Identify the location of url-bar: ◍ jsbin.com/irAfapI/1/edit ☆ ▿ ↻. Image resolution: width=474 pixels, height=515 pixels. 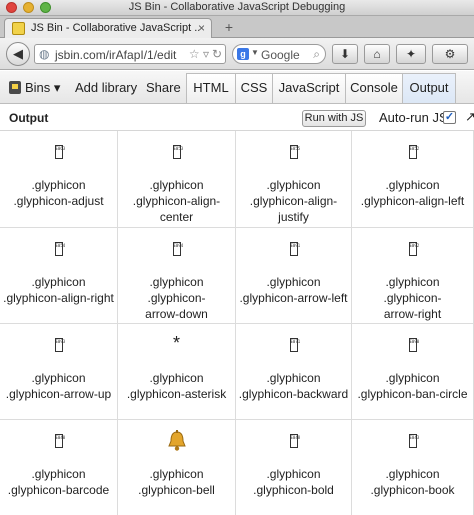
(130, 54).